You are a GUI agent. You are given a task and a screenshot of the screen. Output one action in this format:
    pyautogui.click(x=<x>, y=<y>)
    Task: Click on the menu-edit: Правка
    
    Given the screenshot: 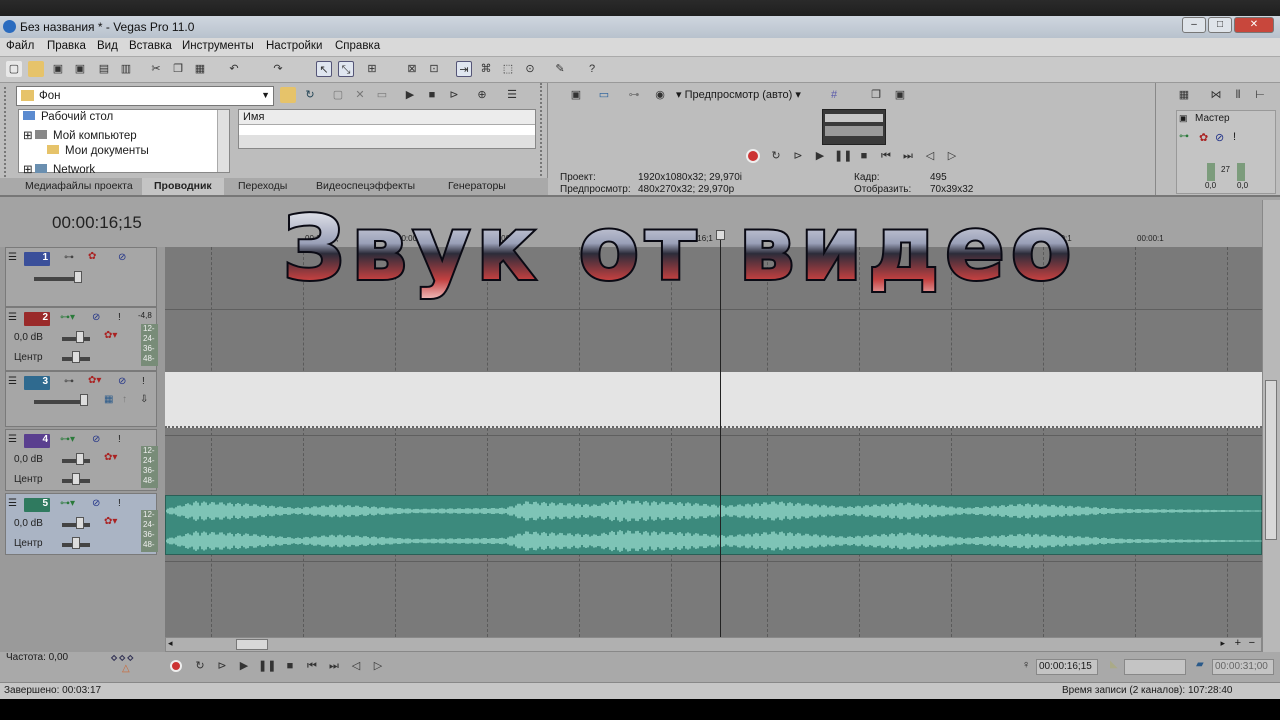 What is the action you would take?
    pyautogui.click(x=66, y=46)
    